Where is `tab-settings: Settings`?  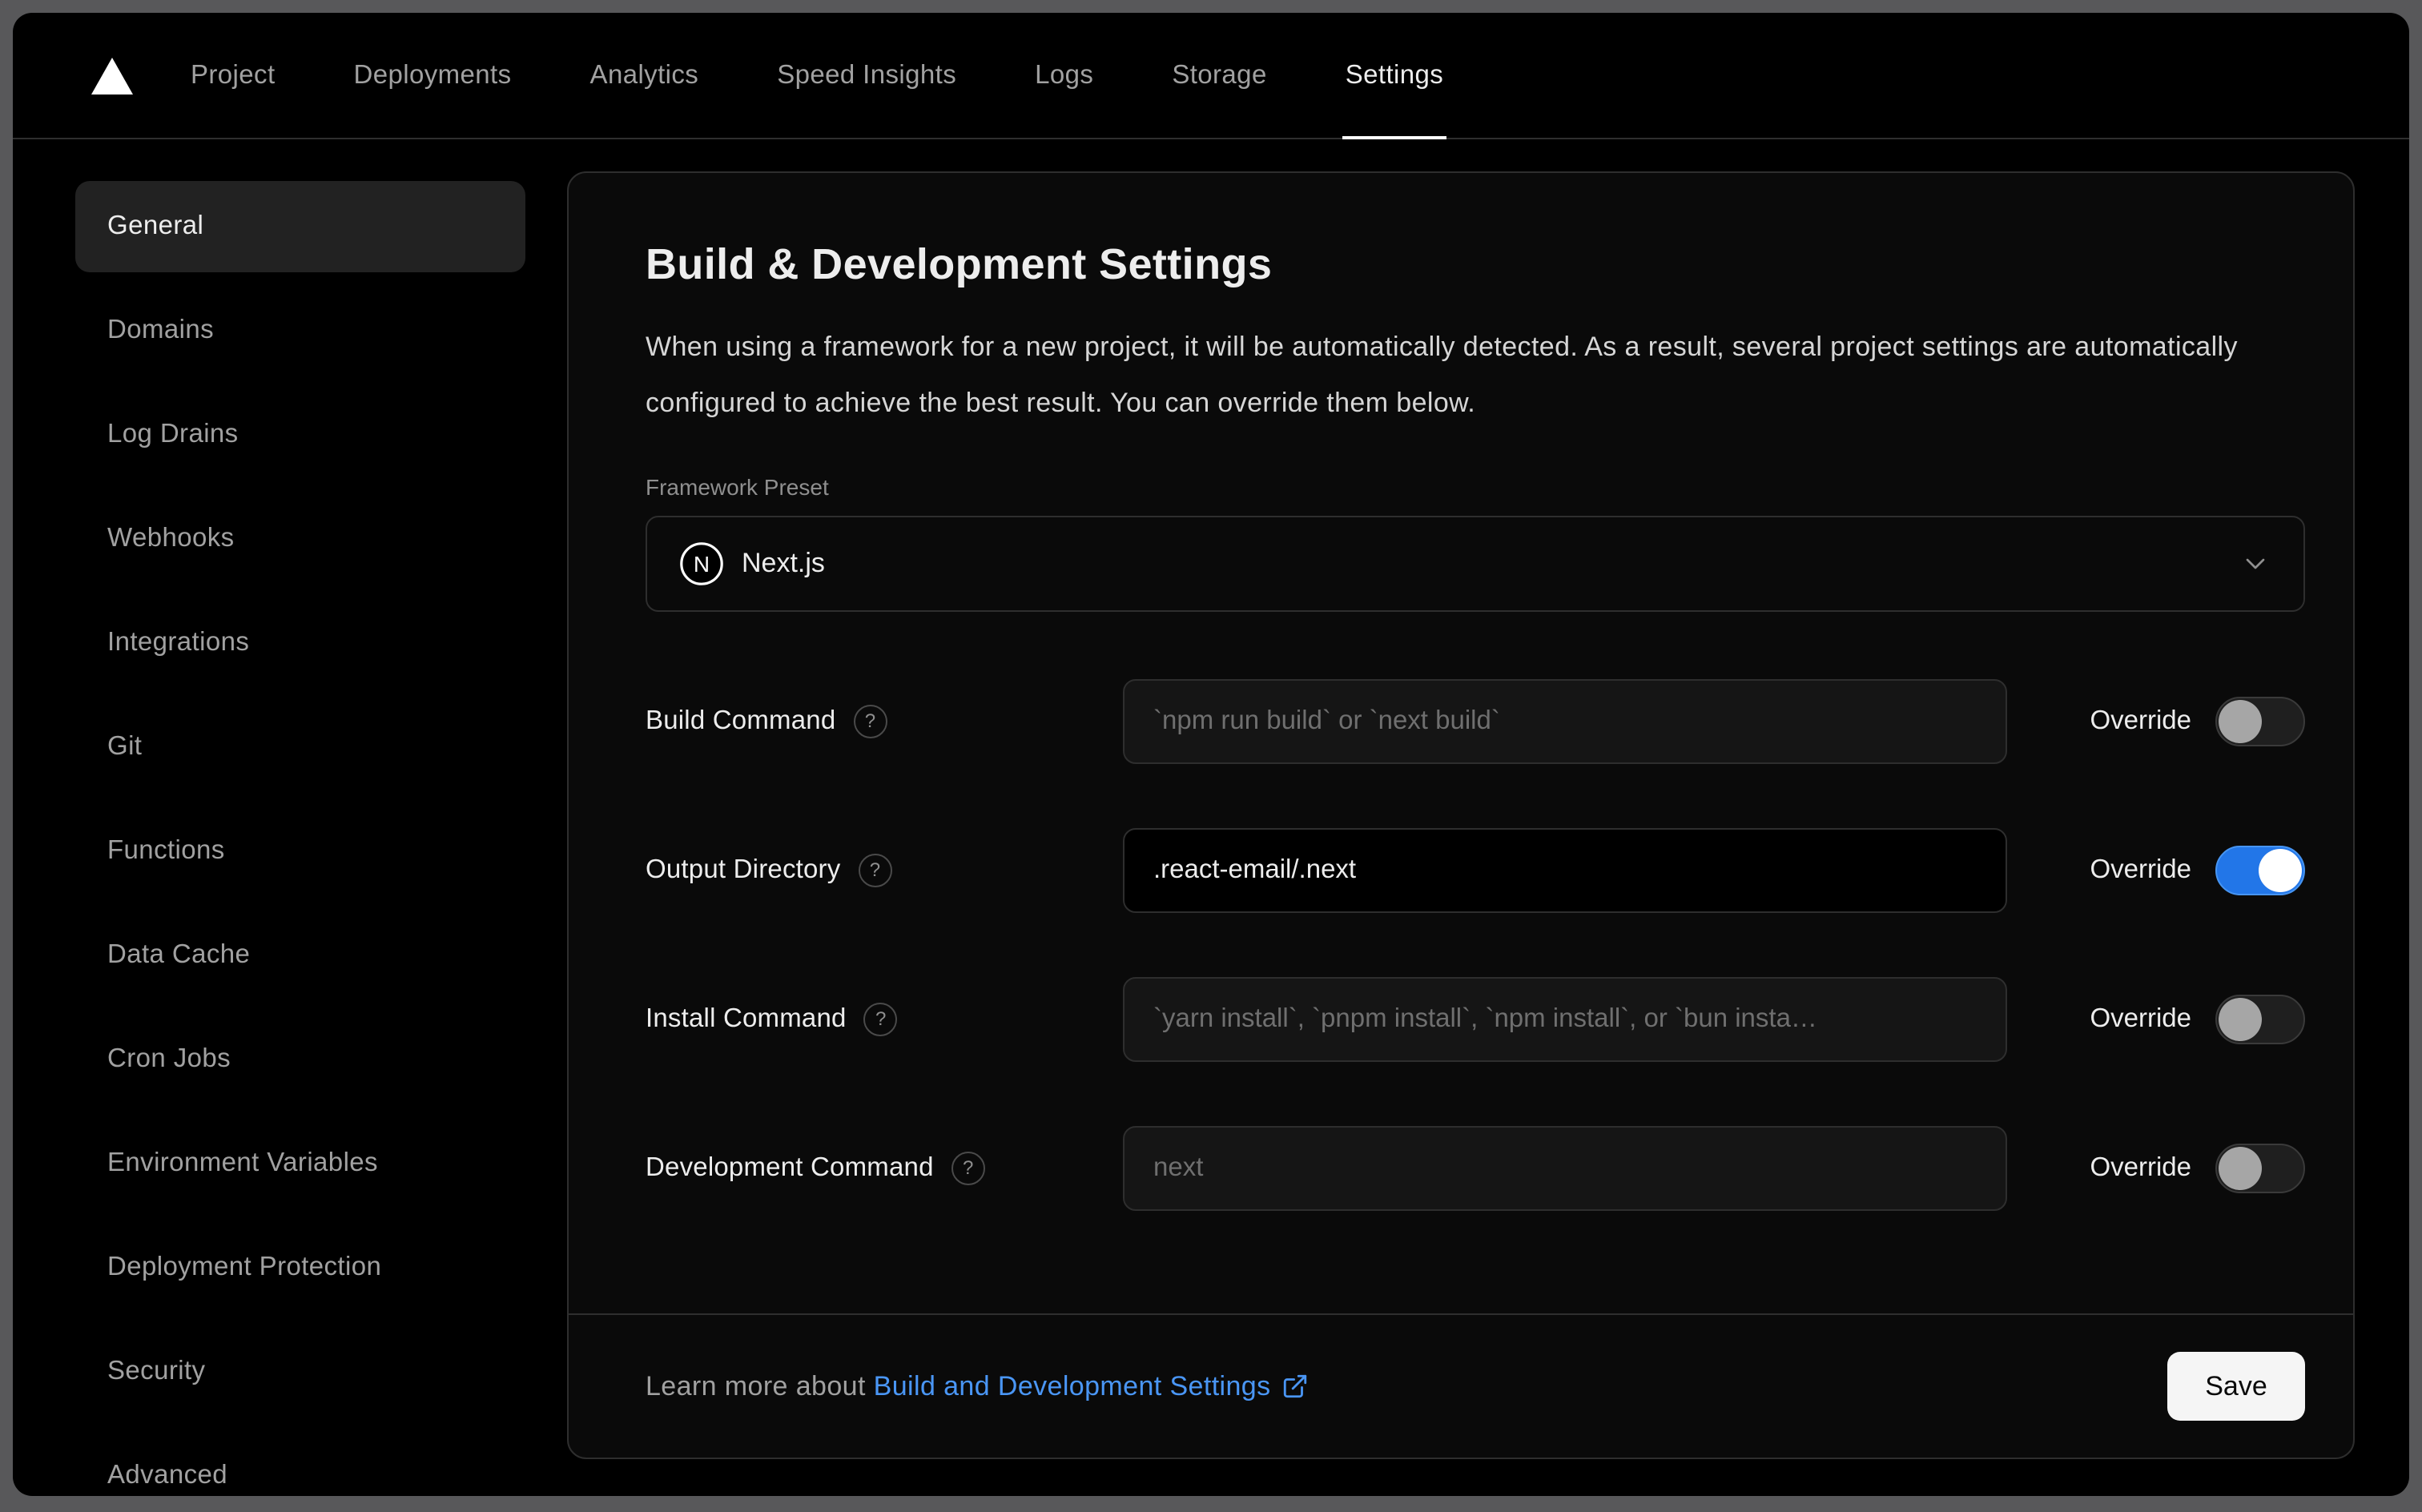
tab-settings: Settings is located at coordinates (1395, 76).